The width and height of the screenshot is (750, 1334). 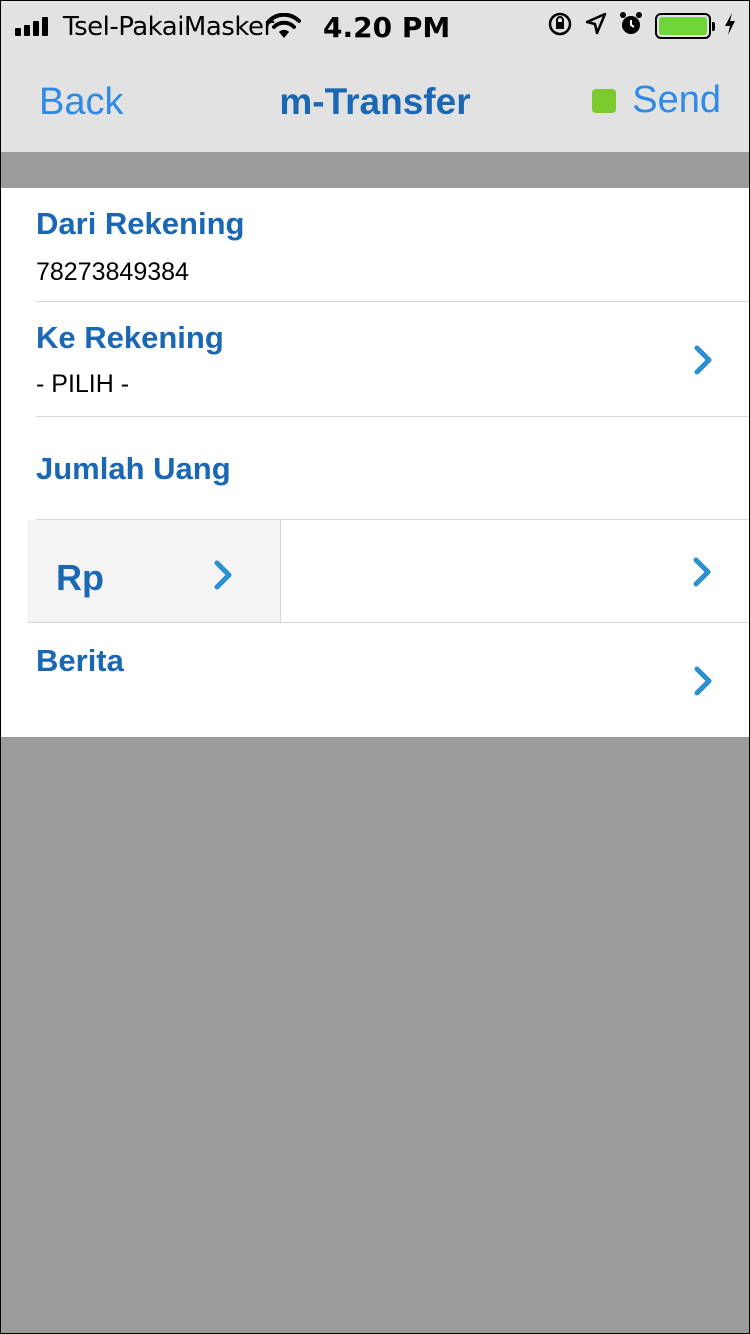 What do you see at coordinates (284, 27) in the screenshot?
I see `wifi-icon` at bounding box center [284, 27].